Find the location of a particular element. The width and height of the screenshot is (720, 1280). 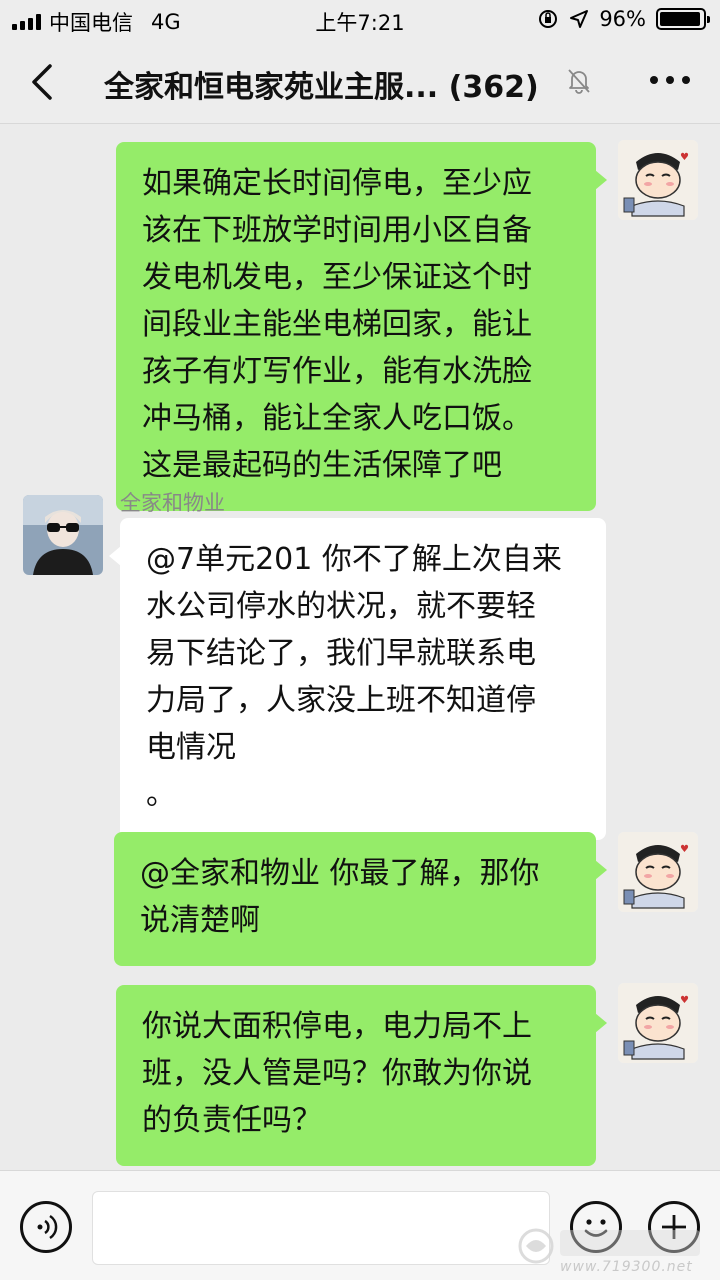

message-text: @全家和物业 你最了解，那你 说清楚啊 is located at coordinates (340, 897).